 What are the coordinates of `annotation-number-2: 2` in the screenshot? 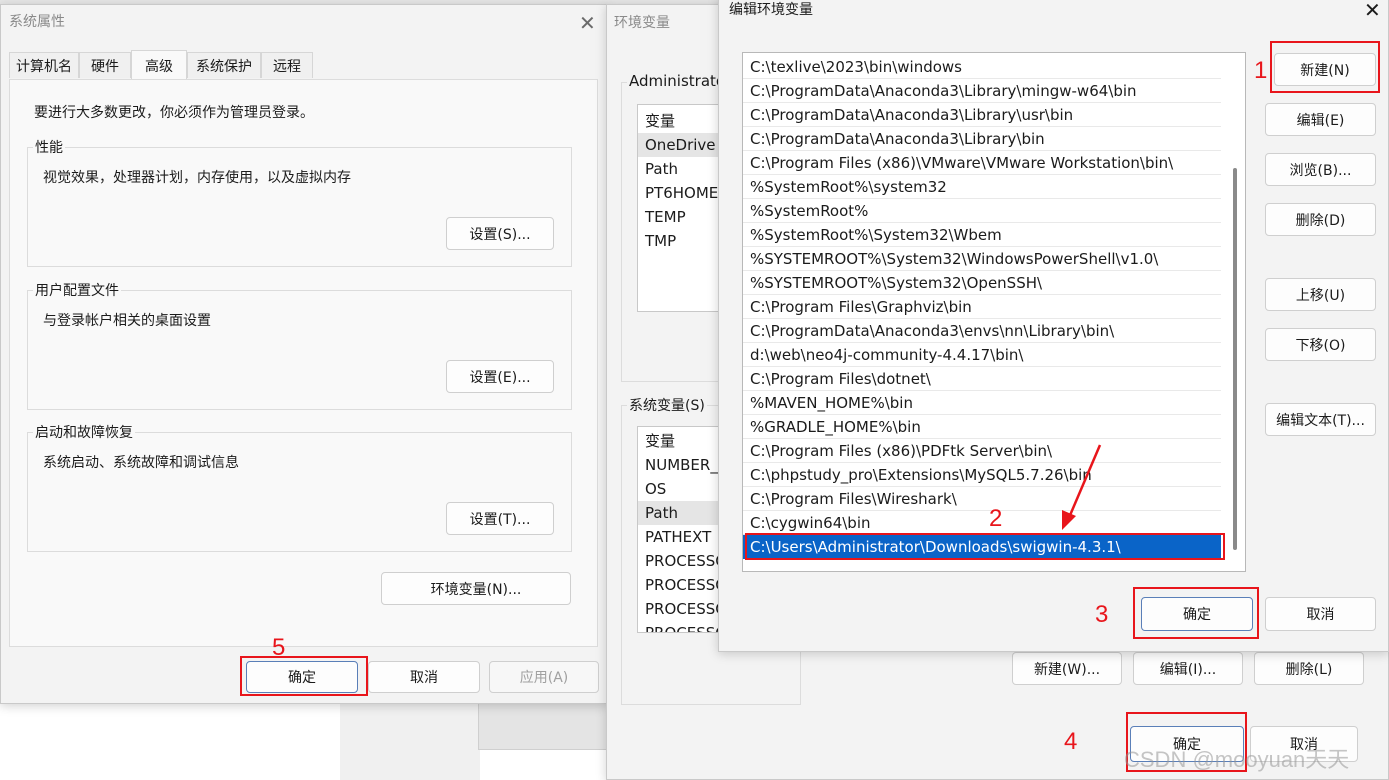 It's located at (996, 518).